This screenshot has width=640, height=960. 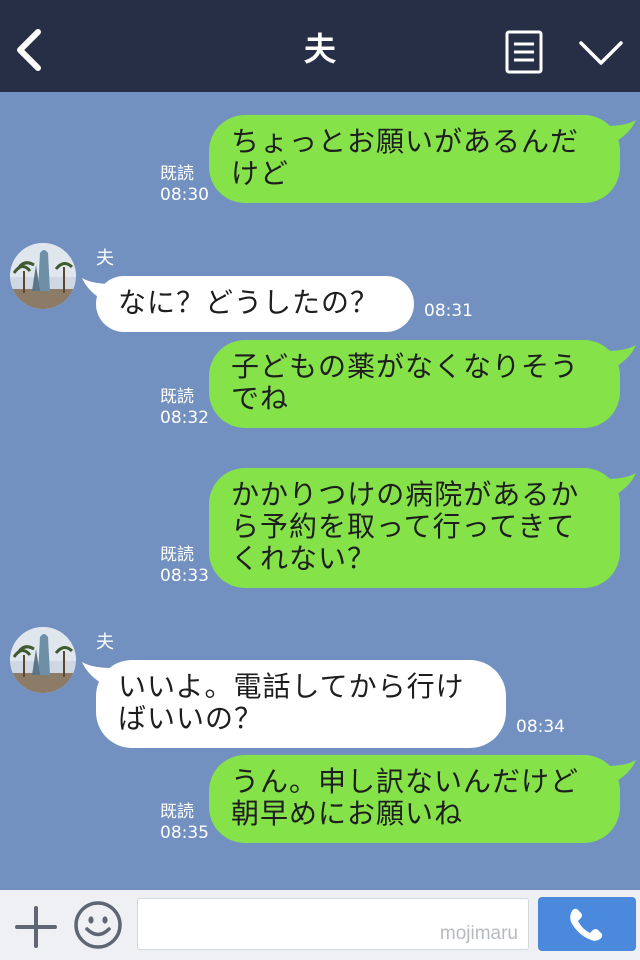 What do you see at coordinates (184, 195) in the screenshot?
I see `message-time: 08:30` at bounding box center [184, 195].